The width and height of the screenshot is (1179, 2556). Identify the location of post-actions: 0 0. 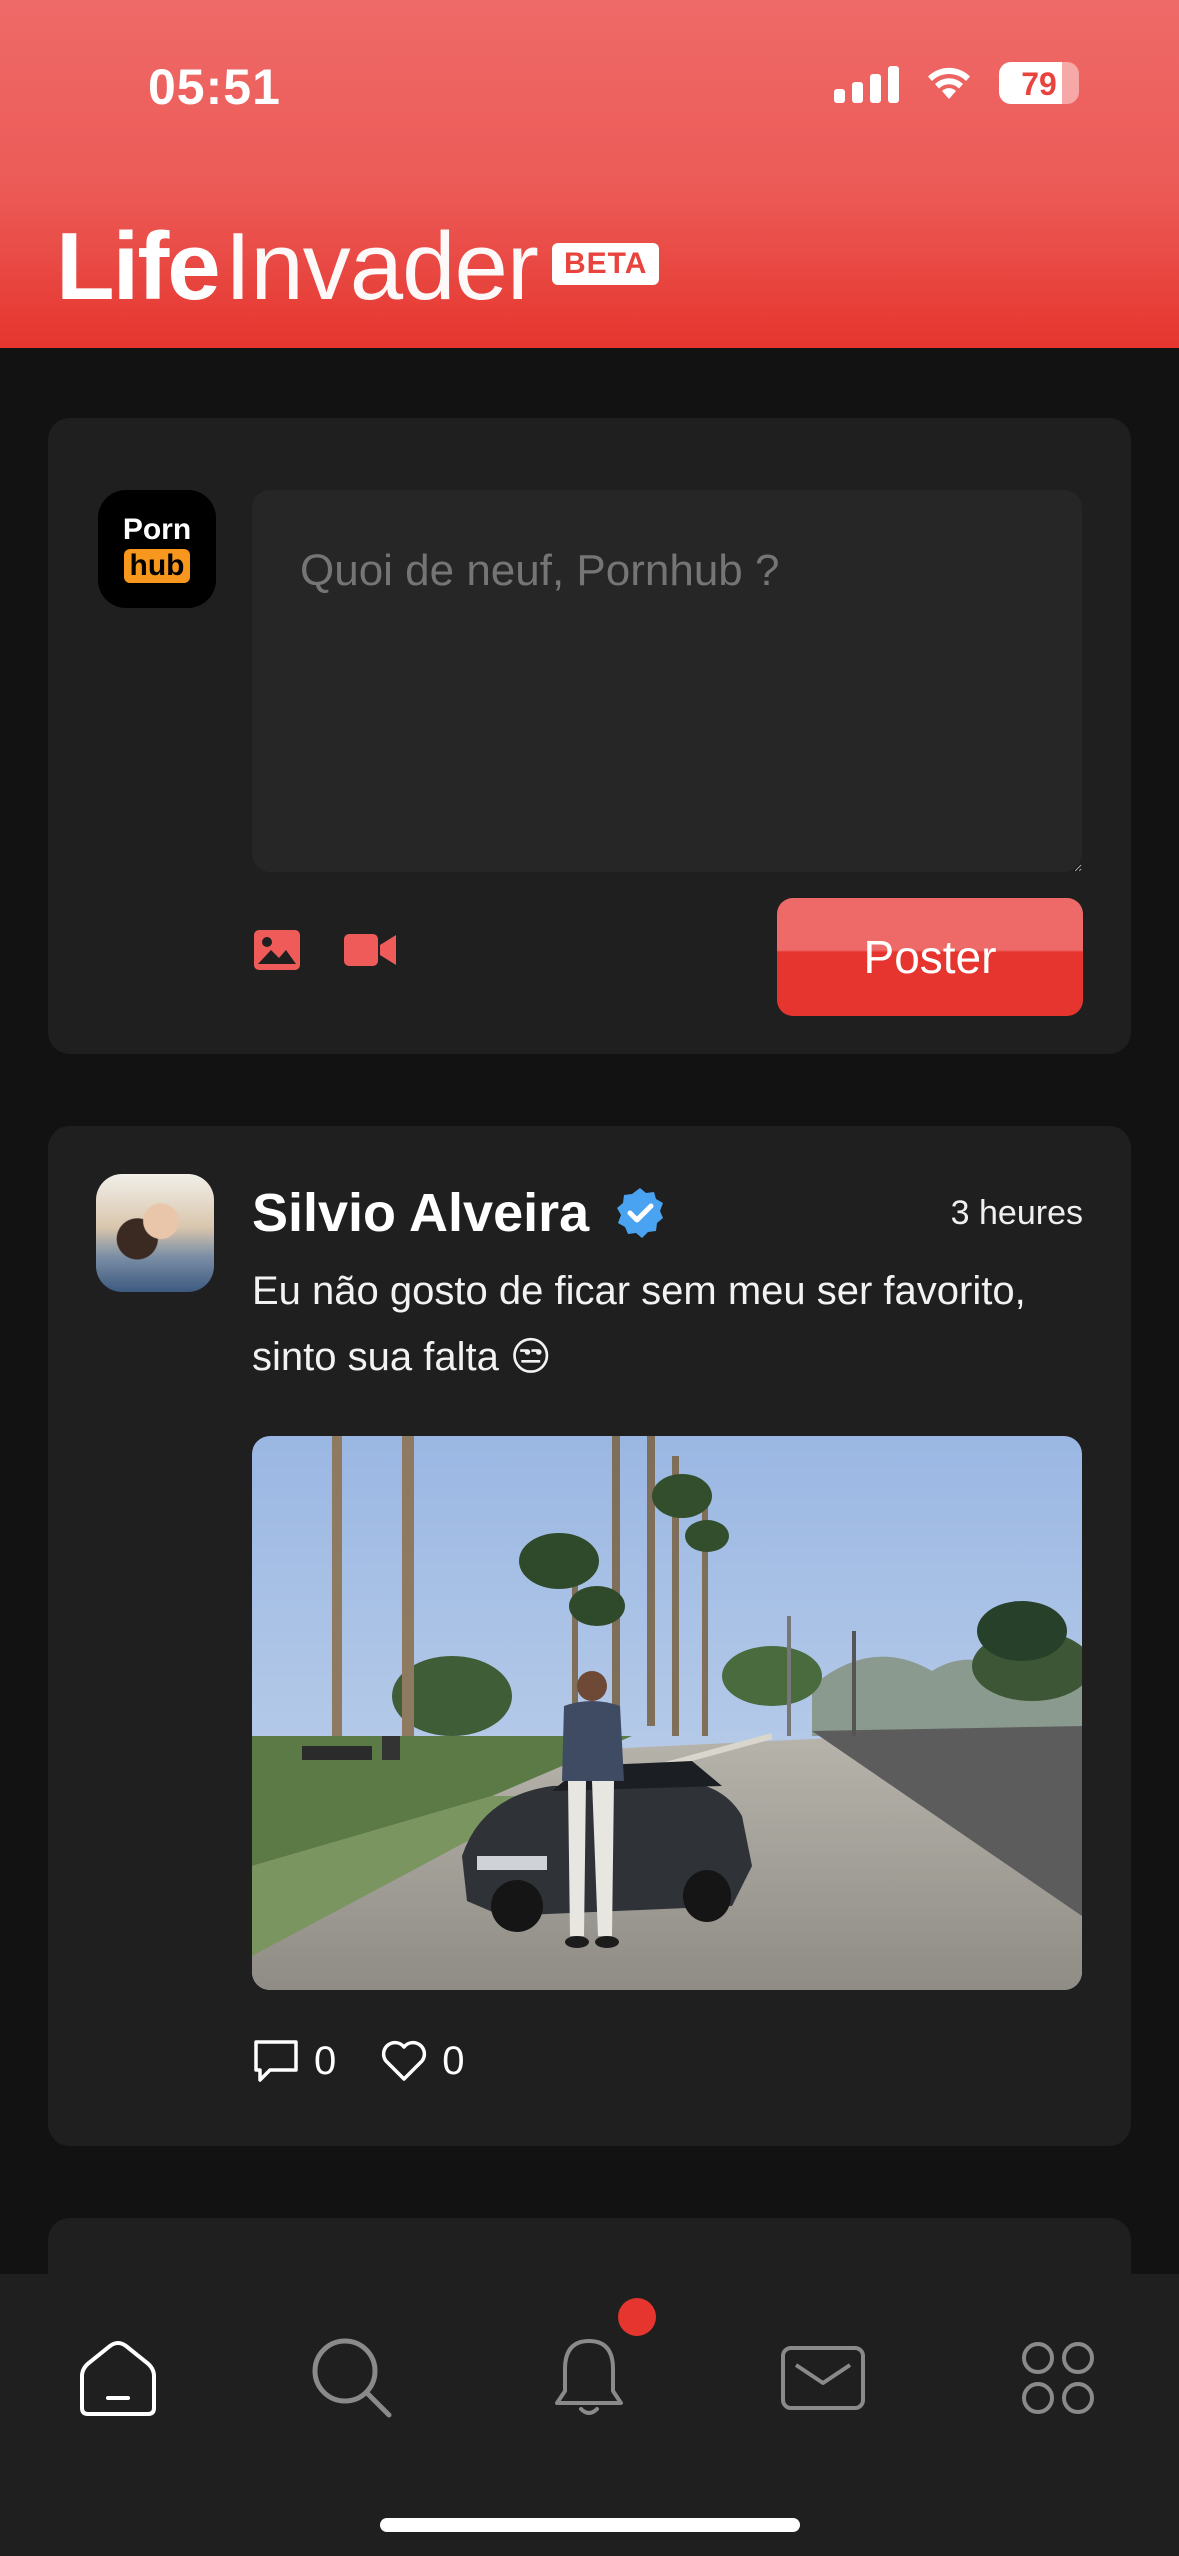
(358, 2061).